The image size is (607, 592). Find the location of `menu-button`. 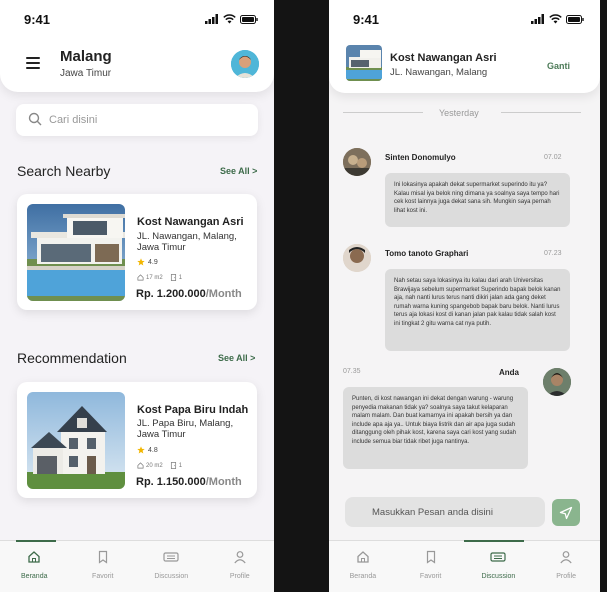

menu-button is located at coordinates (33, 63).